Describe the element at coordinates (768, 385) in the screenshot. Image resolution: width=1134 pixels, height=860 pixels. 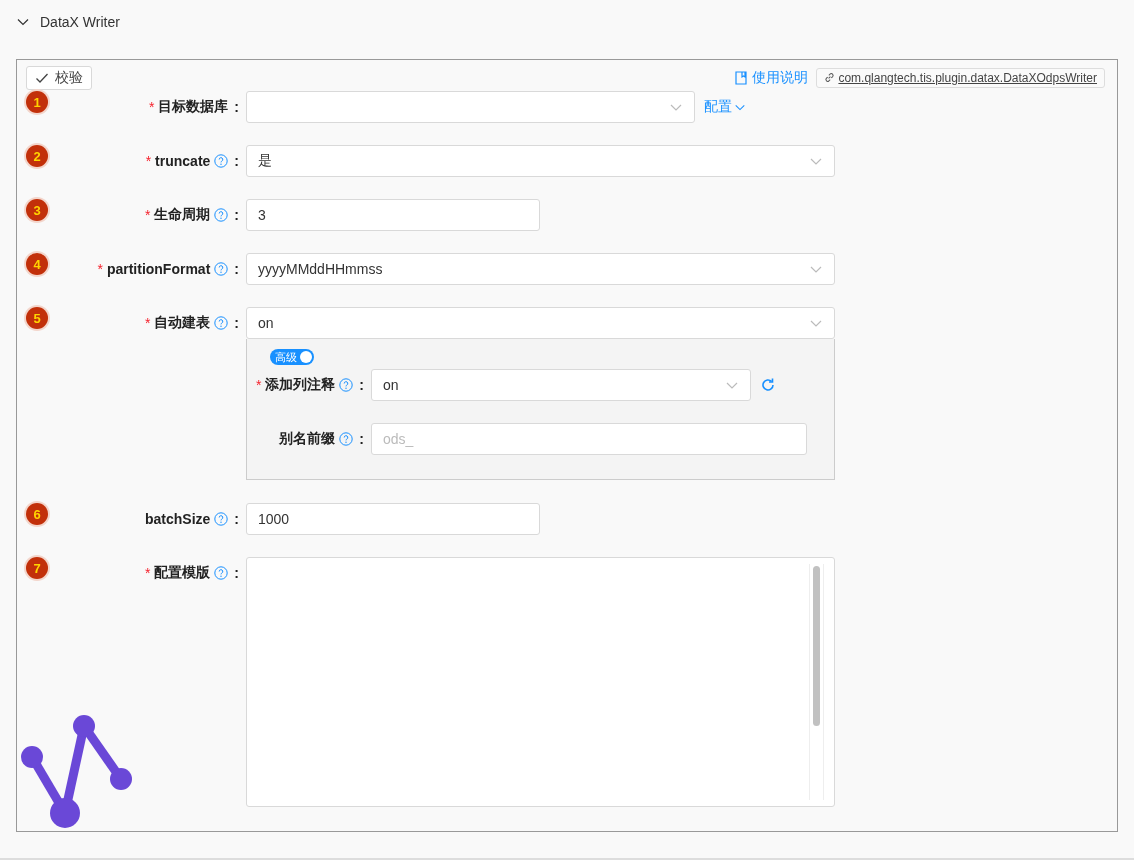
I see `refresh-icon` at that location.